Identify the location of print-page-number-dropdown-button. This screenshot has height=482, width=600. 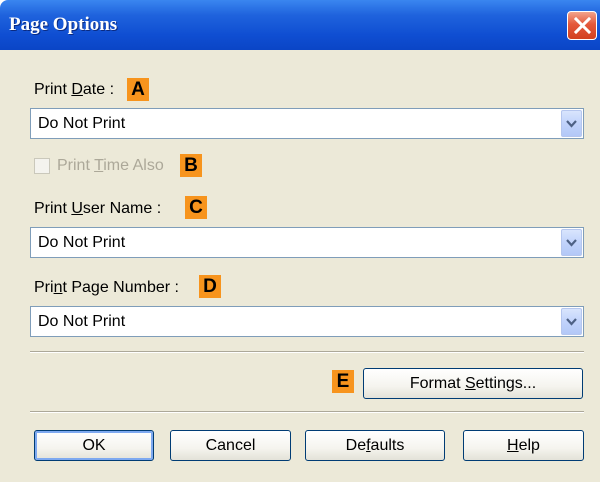
(571, 321).